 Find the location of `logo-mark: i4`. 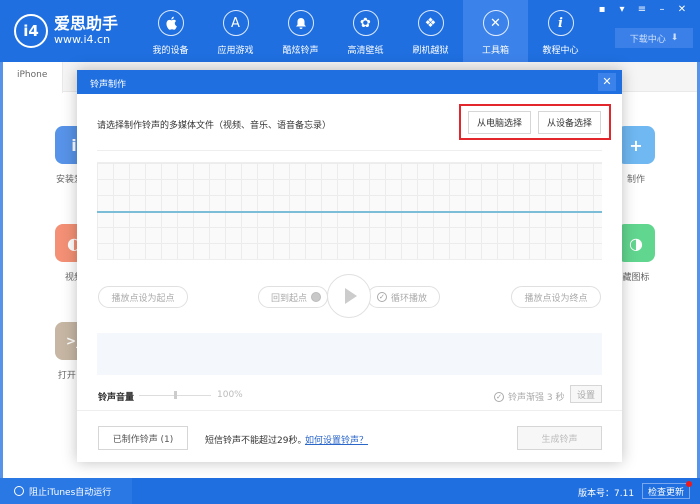

logo-mark: i4 is located at coordinates (31, 31).